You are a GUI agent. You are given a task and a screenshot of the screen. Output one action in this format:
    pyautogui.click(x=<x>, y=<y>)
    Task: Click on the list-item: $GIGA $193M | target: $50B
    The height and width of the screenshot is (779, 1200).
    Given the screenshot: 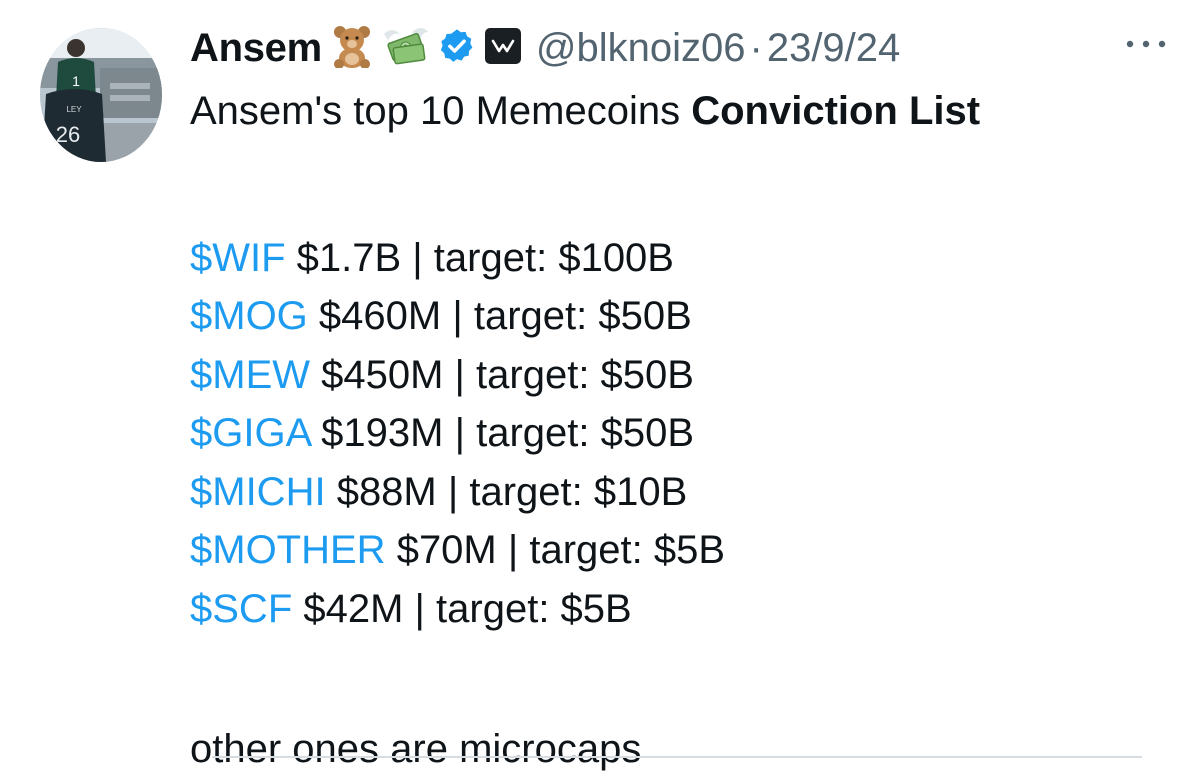 What is the action you would take?
    pyautogui.click(x=685, y=433)
    